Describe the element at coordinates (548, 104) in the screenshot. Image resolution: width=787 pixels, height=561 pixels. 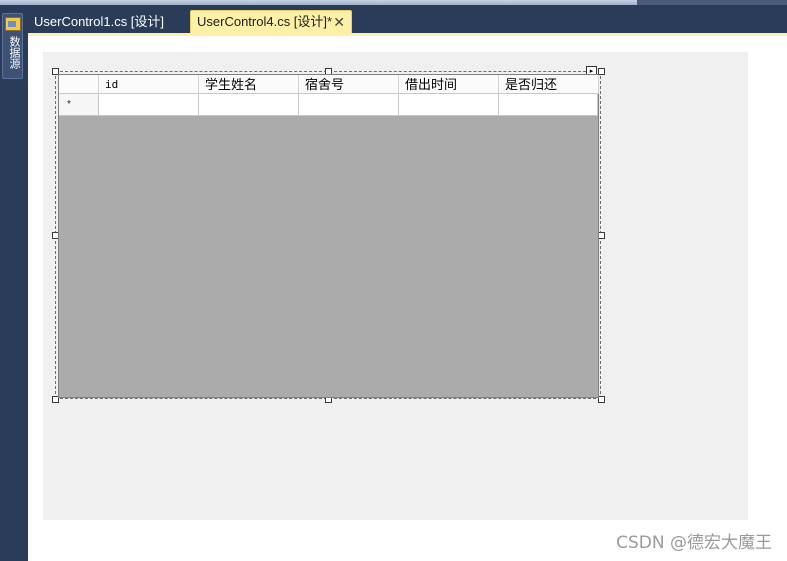
I see `cell-returned` at that location.